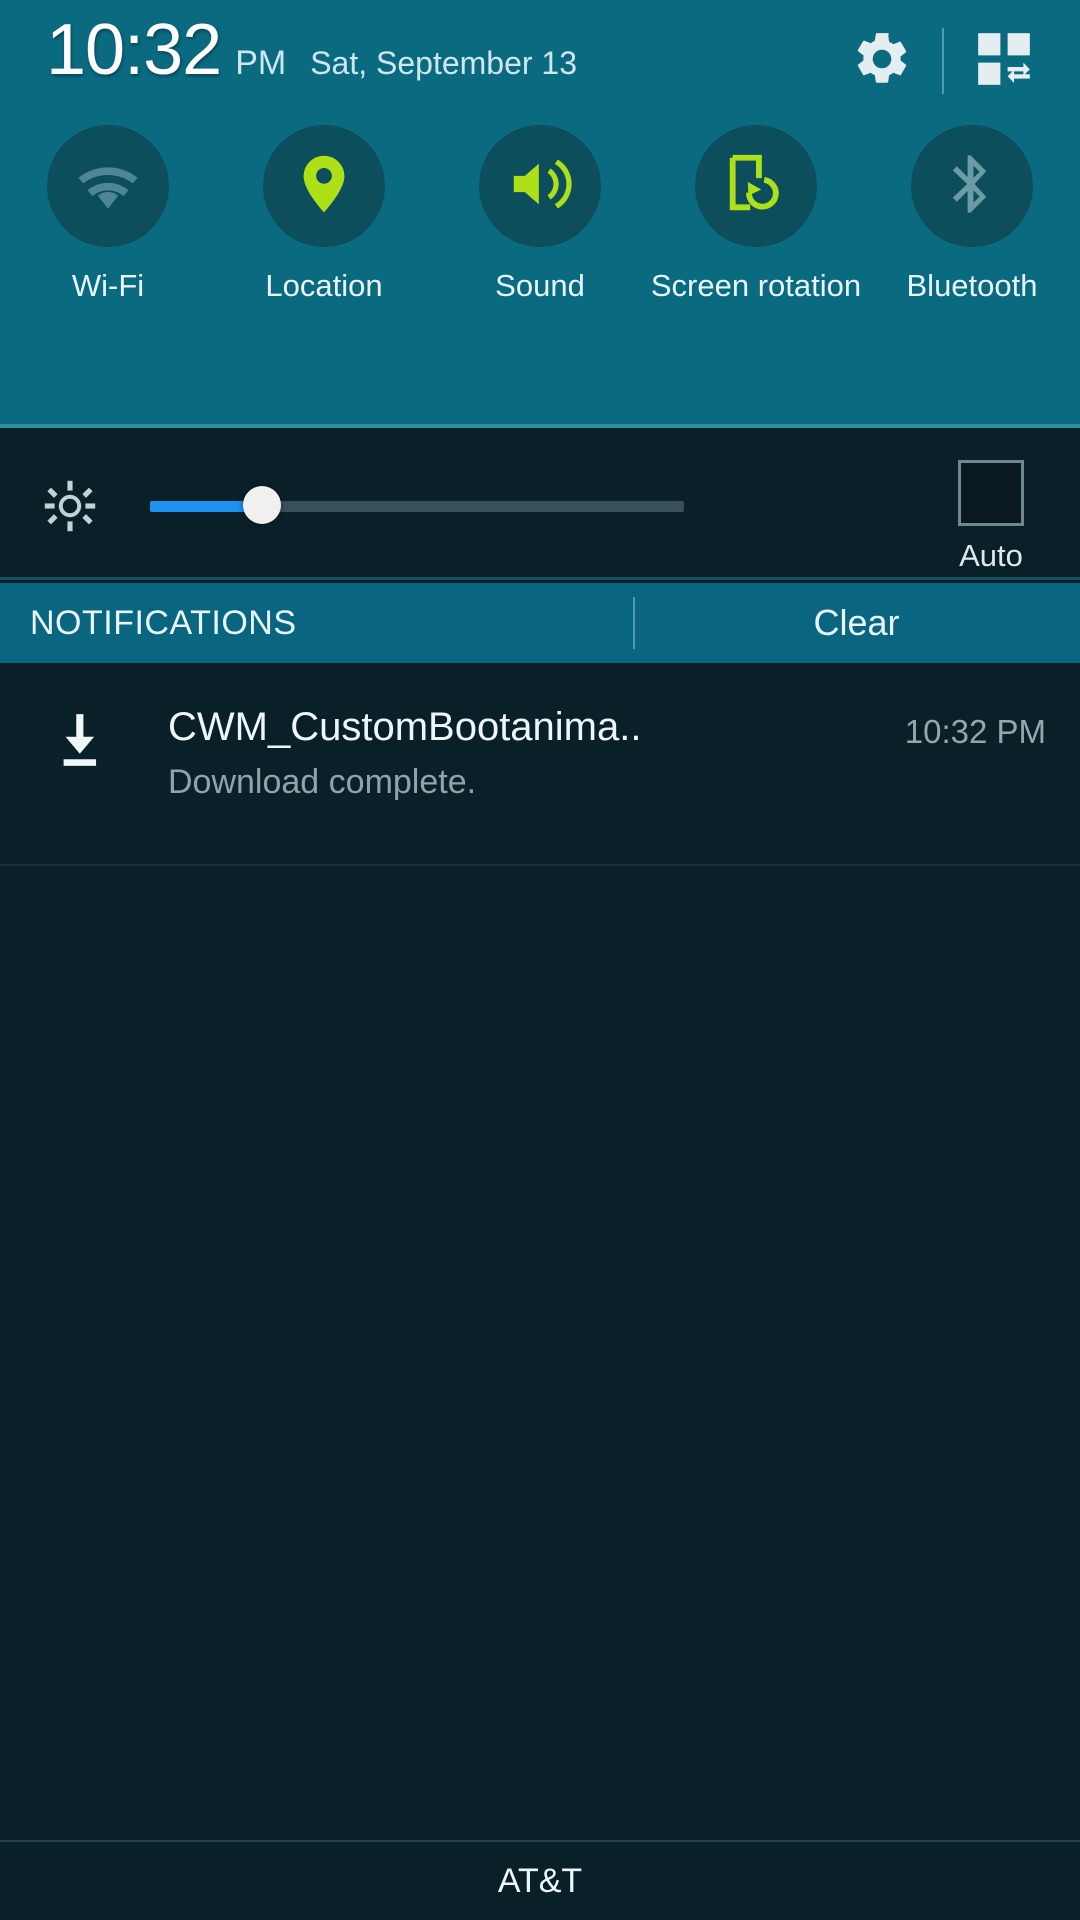  I want to click on clock-area: 10:32 PM Sat, September 13, so click(311, 50).